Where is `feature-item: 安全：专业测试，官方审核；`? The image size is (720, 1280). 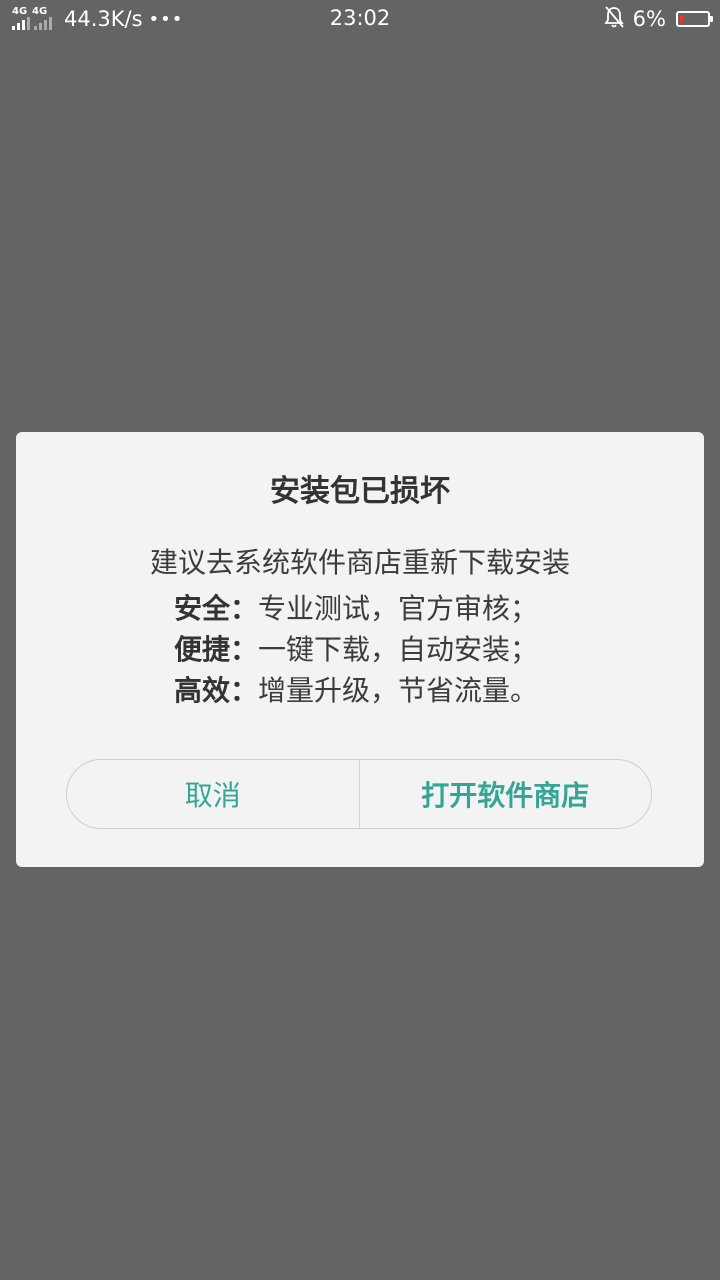 feature-item: 安全：专业测试，官方审核； is located at coordinates (384, 608).